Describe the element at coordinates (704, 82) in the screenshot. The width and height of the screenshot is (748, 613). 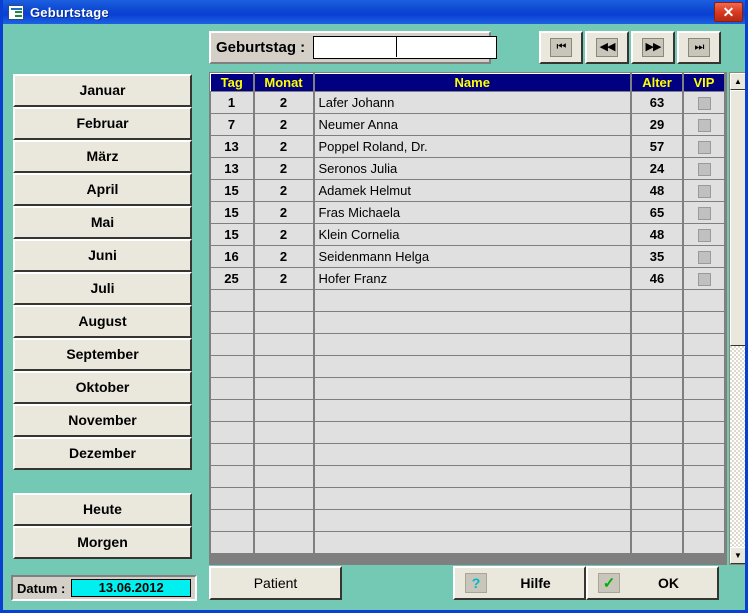
I see `column-header-vip: VIP` at that location.